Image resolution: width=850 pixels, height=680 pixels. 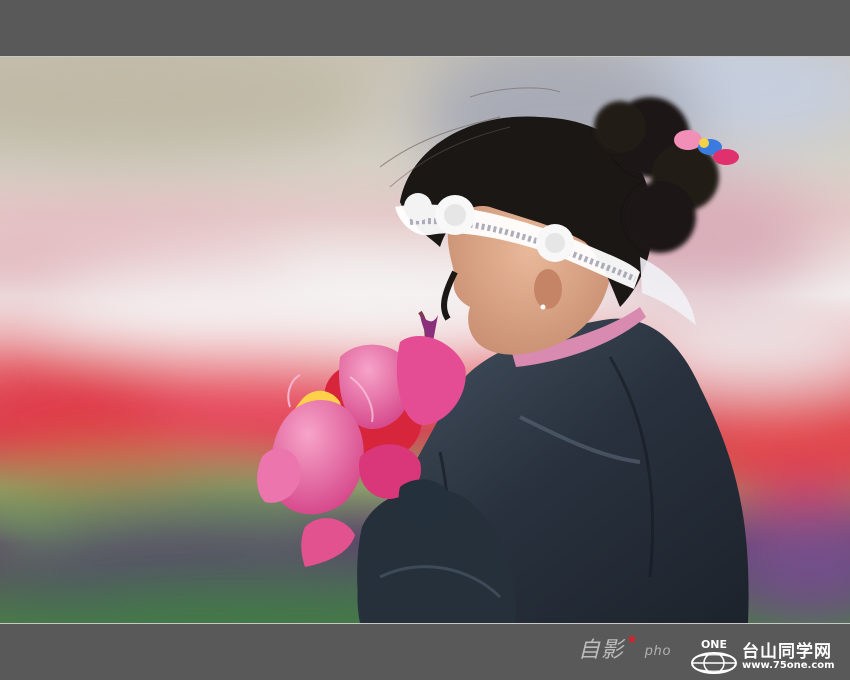 What do you see at coordinates (601, 650) in the screenshot?
I see `signature-text: 自影` at bounding box center [601, 650].